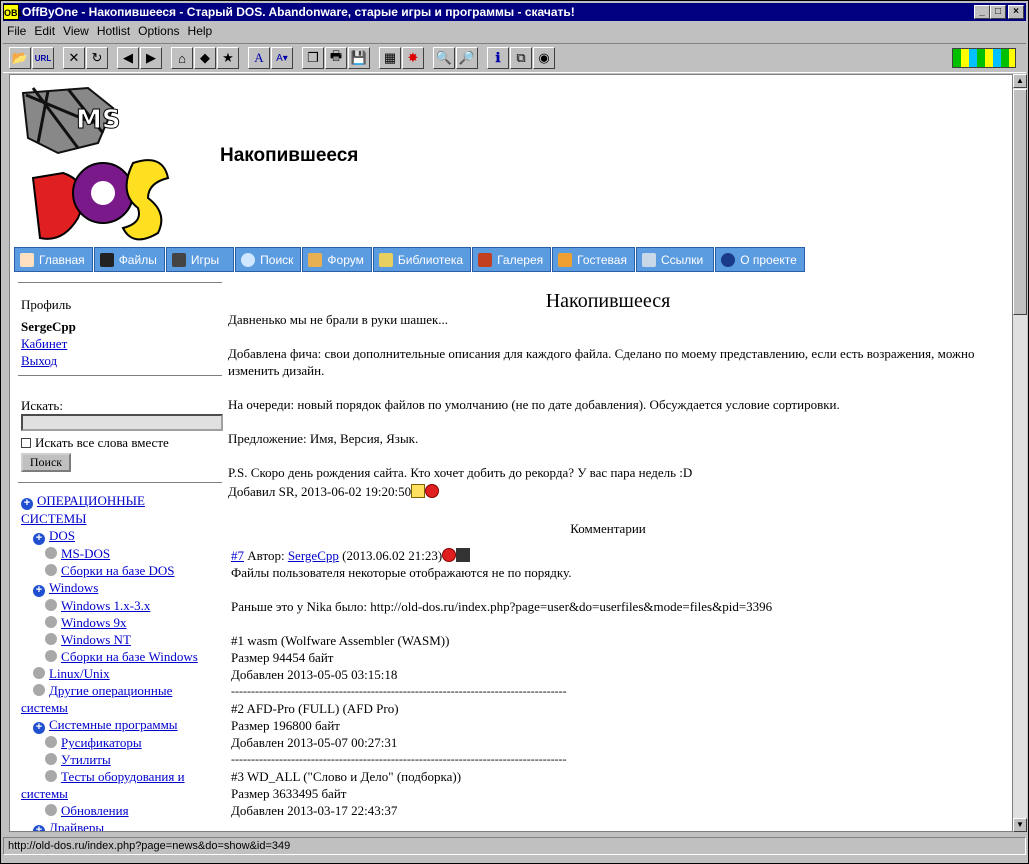 This screenshot has height=864, width=1029. I want to click on menu-options: Options, so click(158, 31).